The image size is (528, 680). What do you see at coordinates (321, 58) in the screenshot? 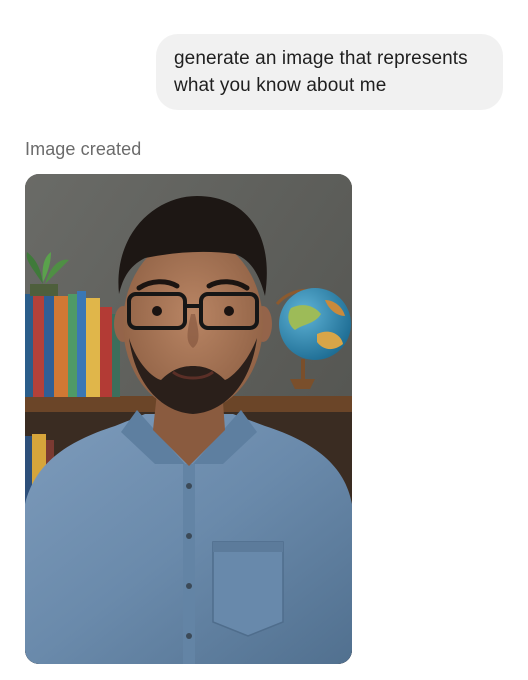
I see `user-message-line-1: generate an image that represents` at bounding box center [321, 58].